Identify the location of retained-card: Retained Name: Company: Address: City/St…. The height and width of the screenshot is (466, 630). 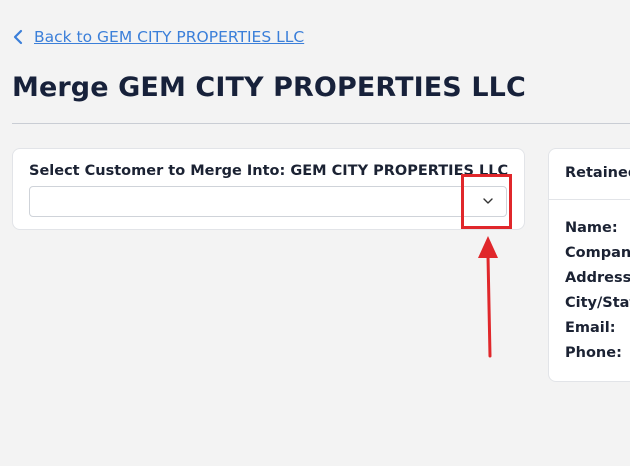
(589, 265).